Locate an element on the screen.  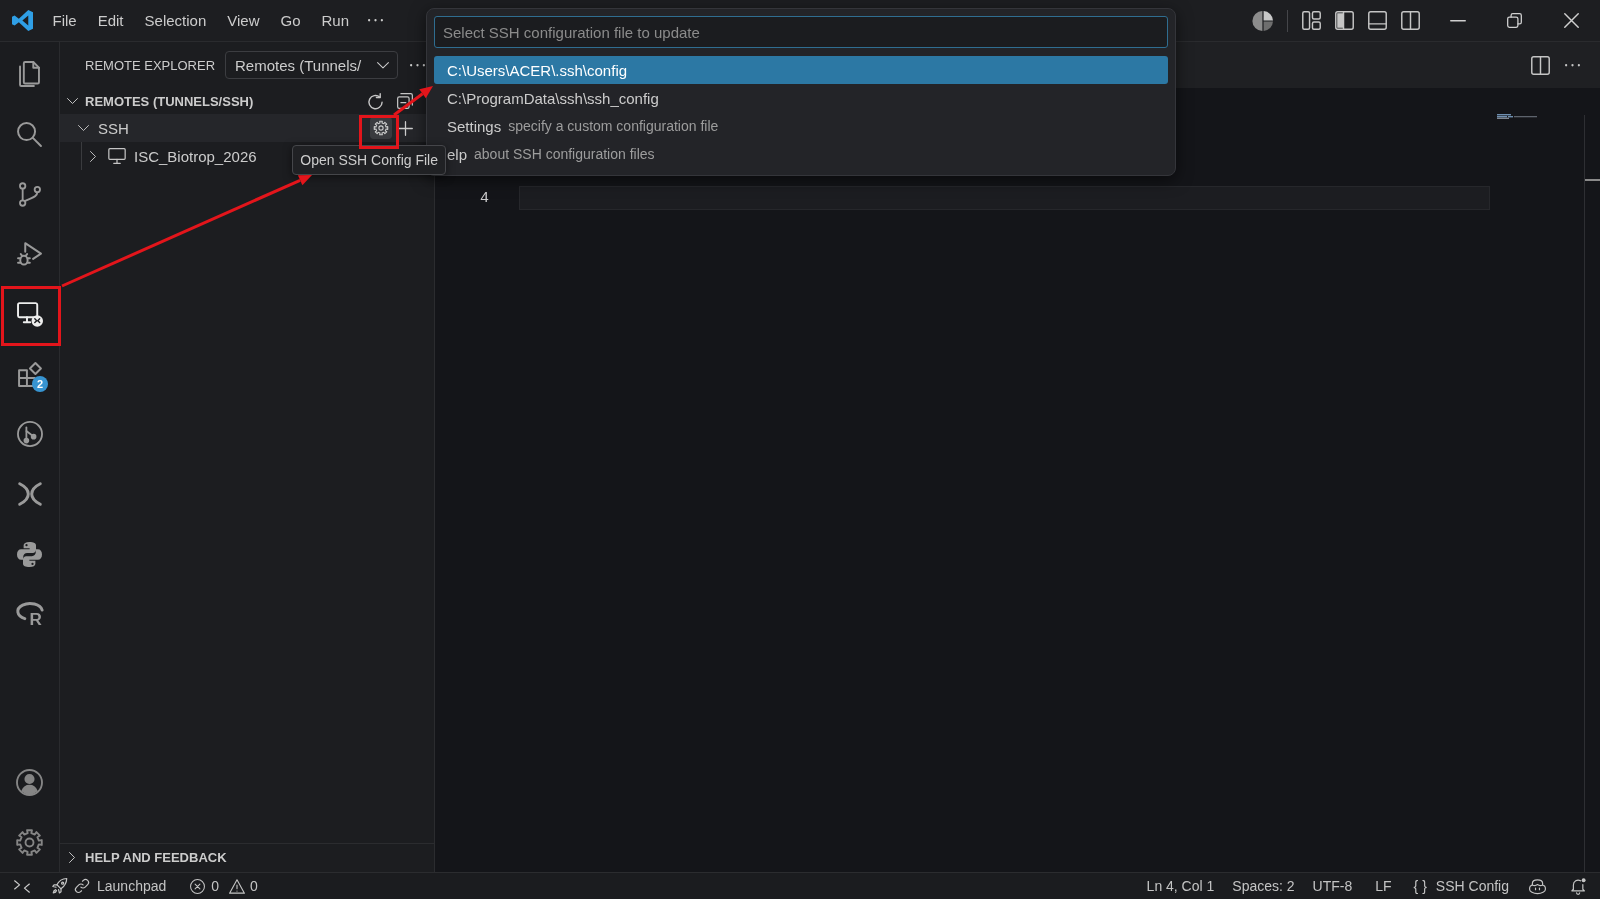
split-editor-icon is located at coordinates (1540, 65).